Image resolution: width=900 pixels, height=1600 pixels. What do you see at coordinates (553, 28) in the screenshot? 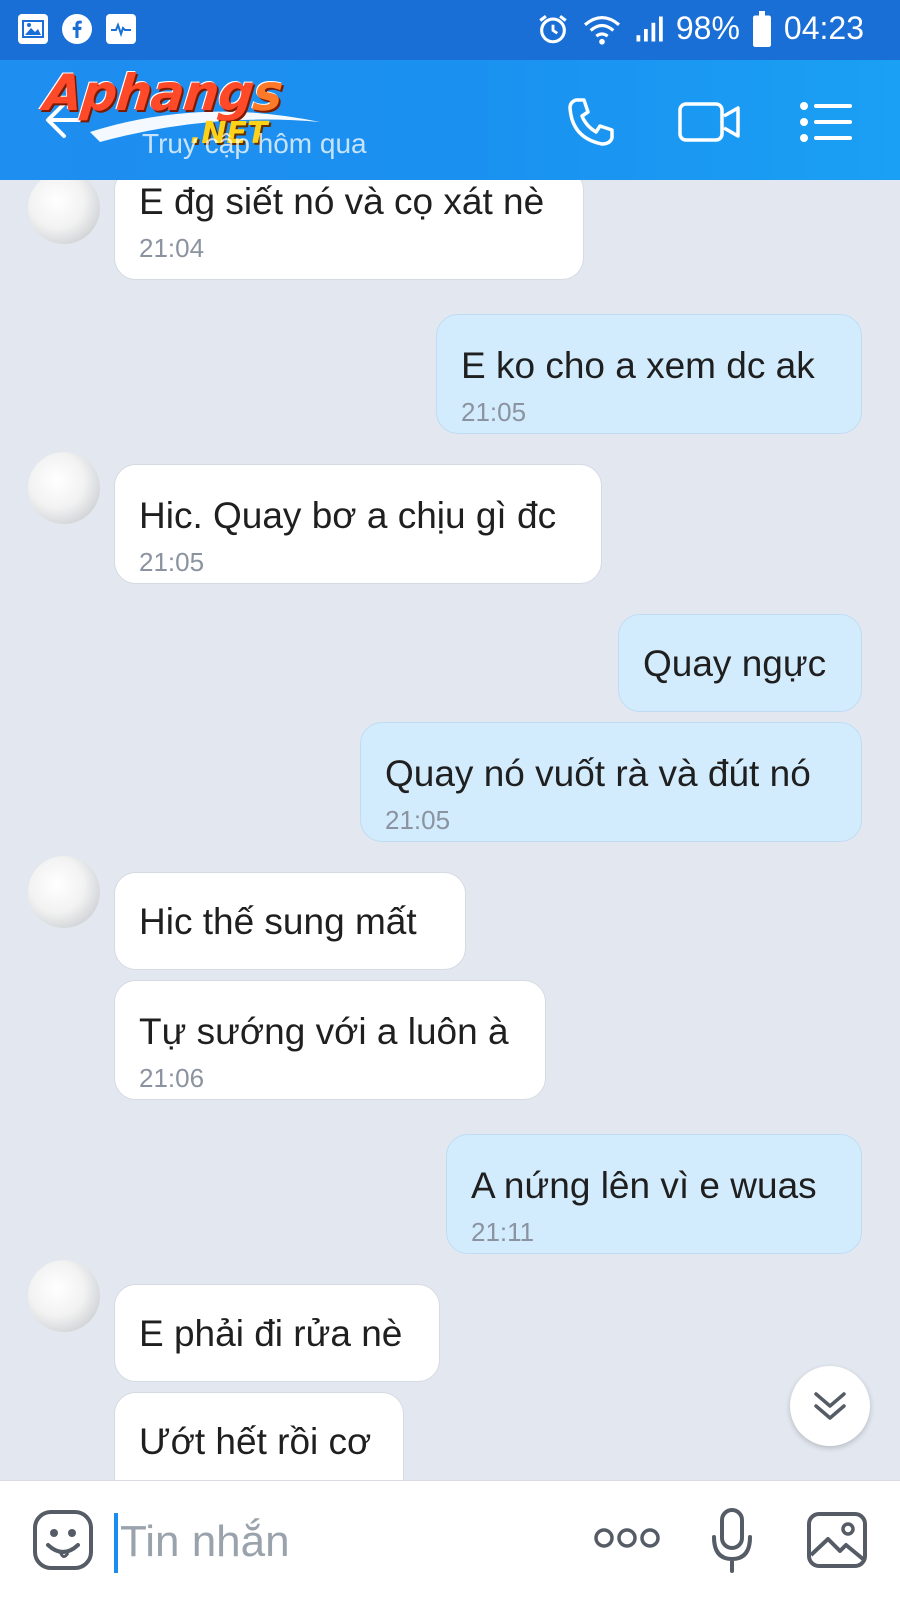
I see `alarm-icon` at bounding box center [553, 28].